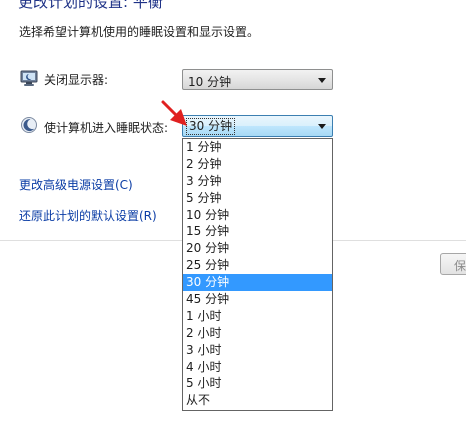  I want to click on display-off-value: 10 分钟, so click(210, 82).